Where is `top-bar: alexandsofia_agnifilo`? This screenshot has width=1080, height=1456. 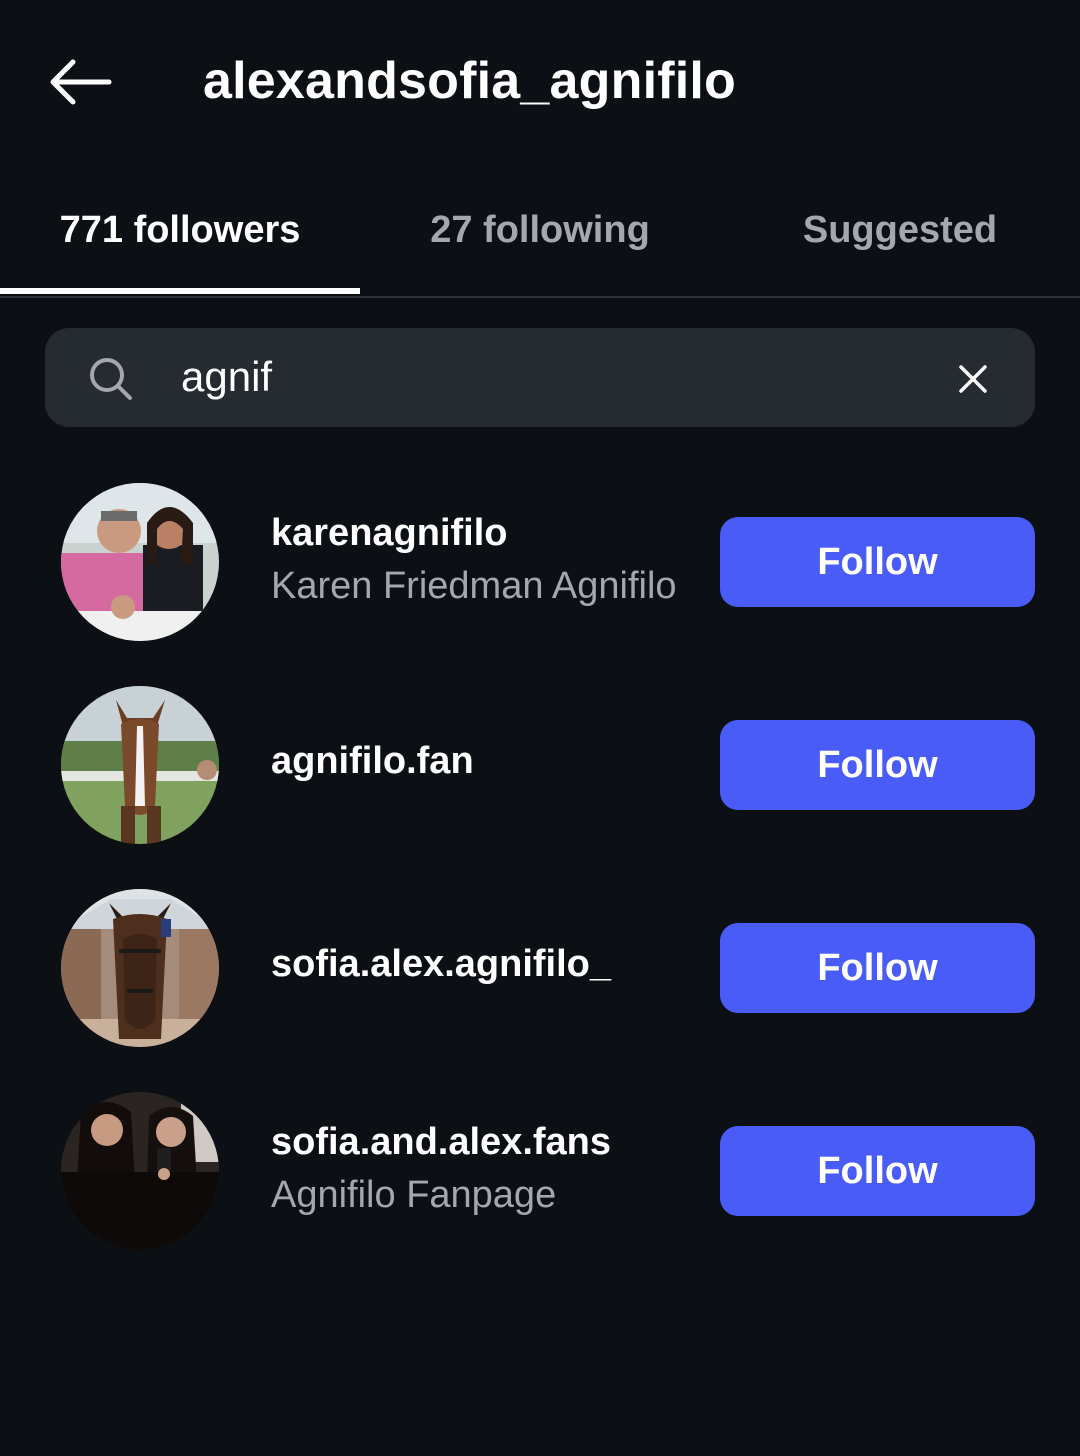
top-bar: alexandsofia_agnifilo is located at coordinates (540, 80).